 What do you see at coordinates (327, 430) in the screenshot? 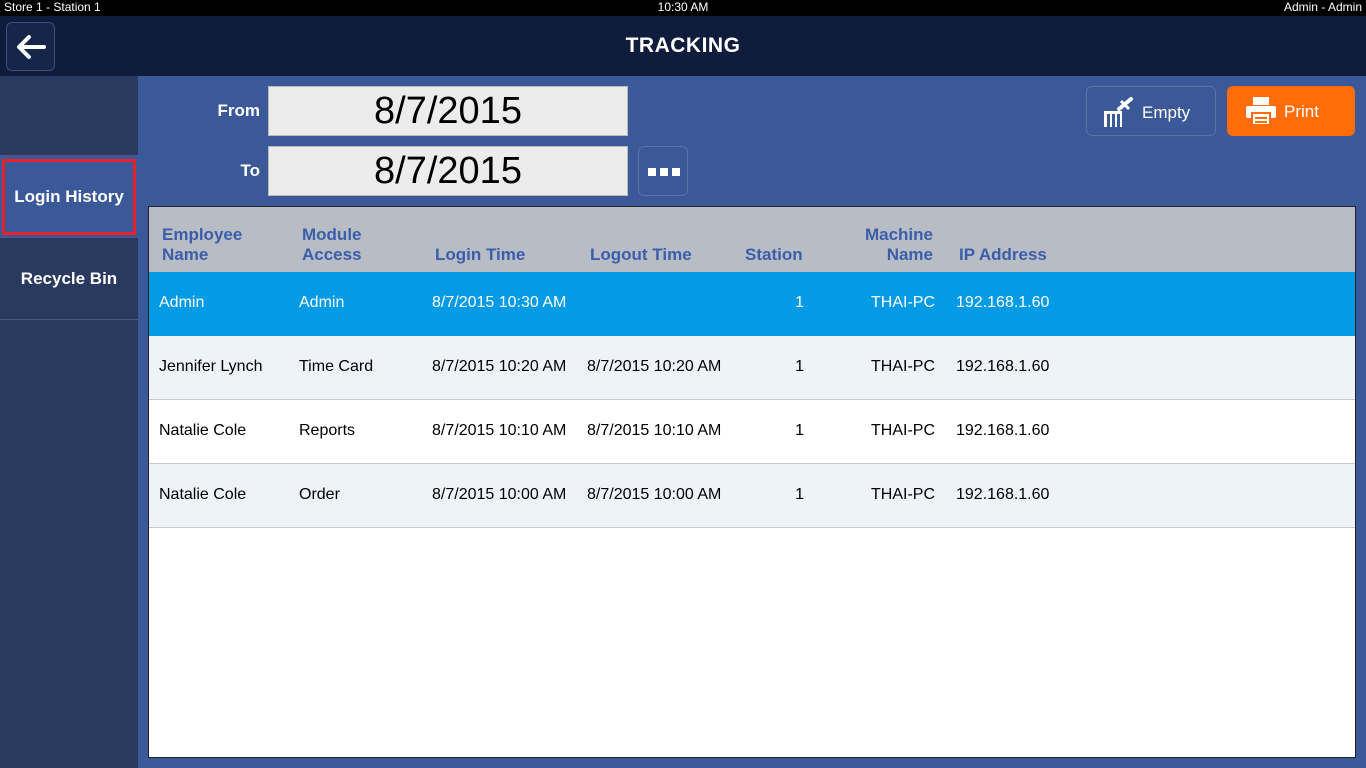
I see `module-cell: Reports` at bounding box center [327, 430].